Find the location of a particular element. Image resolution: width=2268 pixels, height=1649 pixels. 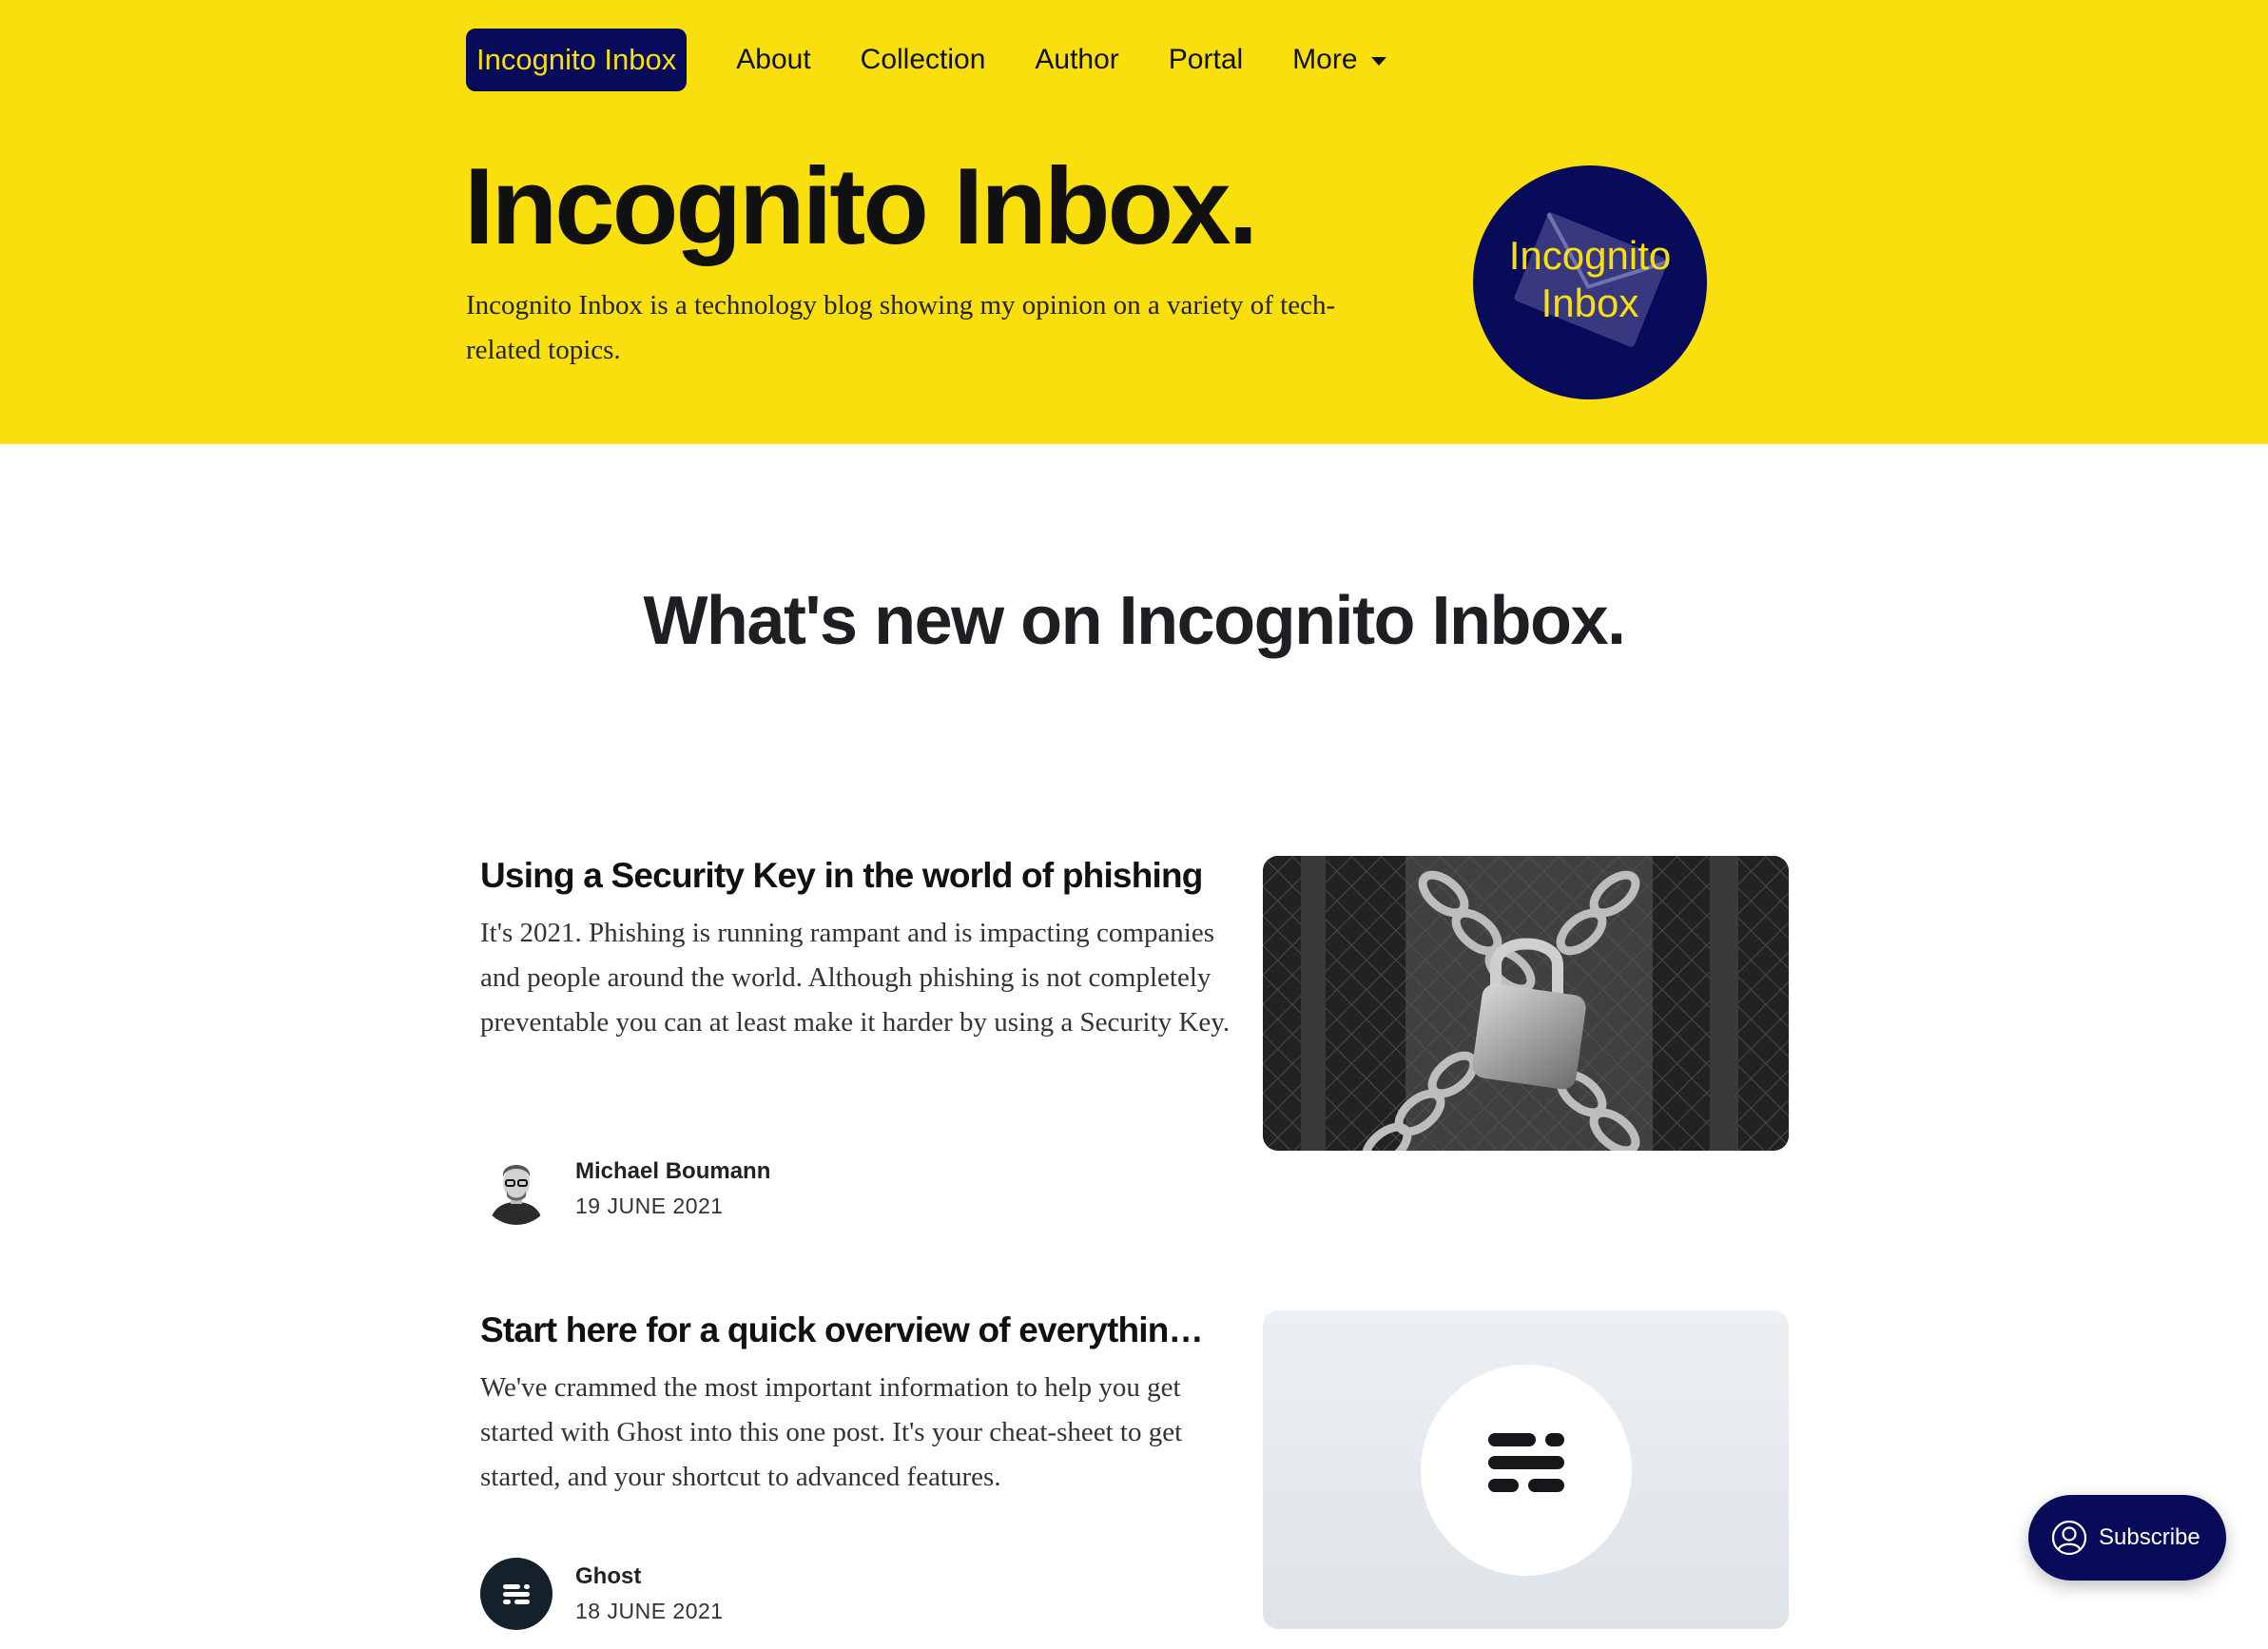

subscribe-label: Subscribe is located at coordinates (2150, 1537).